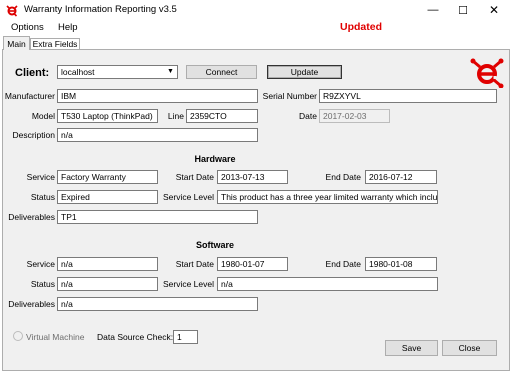 Image resolution: width=512 pixels, height=371 pixels. I want to click on save-button: Save, so click(411, 348).